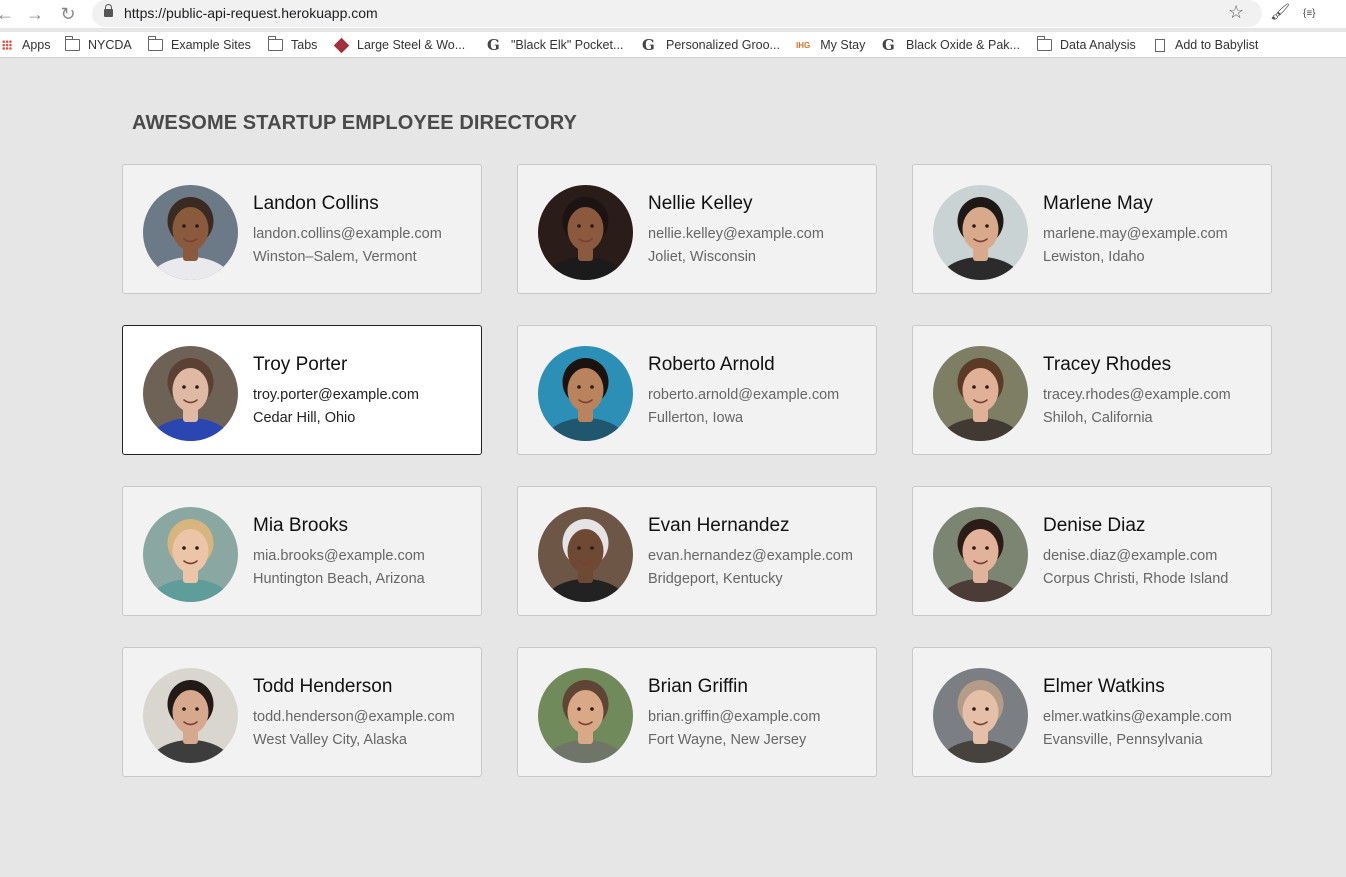 The height and width of the screenshot is (877, 1346). I want to click on forward-arrow-icon: →, so click(35, 14).